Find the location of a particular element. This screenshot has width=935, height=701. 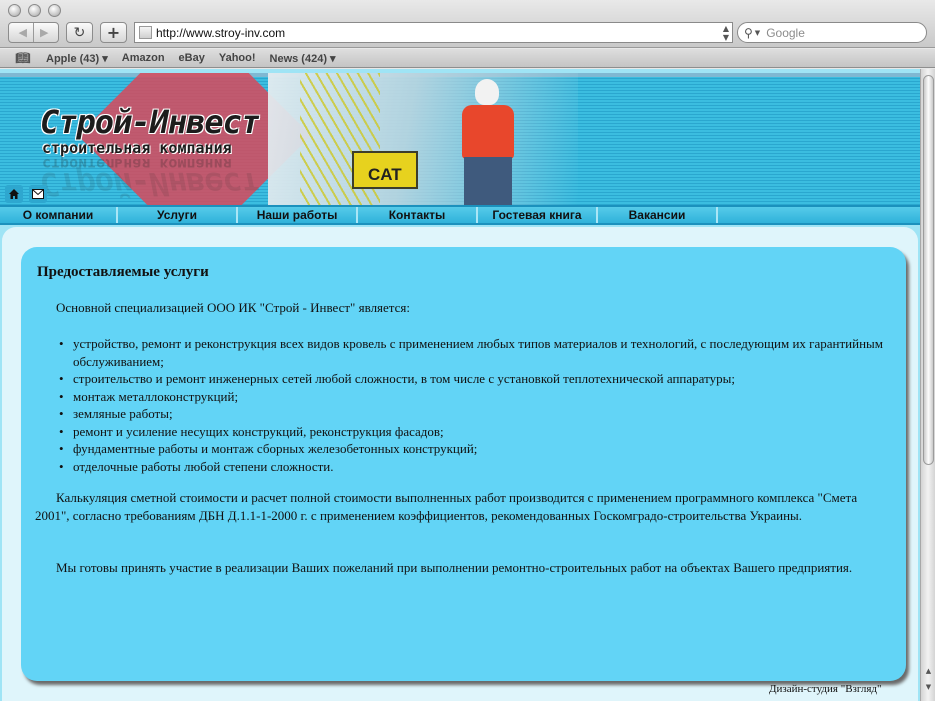

bookmark-ebay: eBay is located at coordinates (192, 58).